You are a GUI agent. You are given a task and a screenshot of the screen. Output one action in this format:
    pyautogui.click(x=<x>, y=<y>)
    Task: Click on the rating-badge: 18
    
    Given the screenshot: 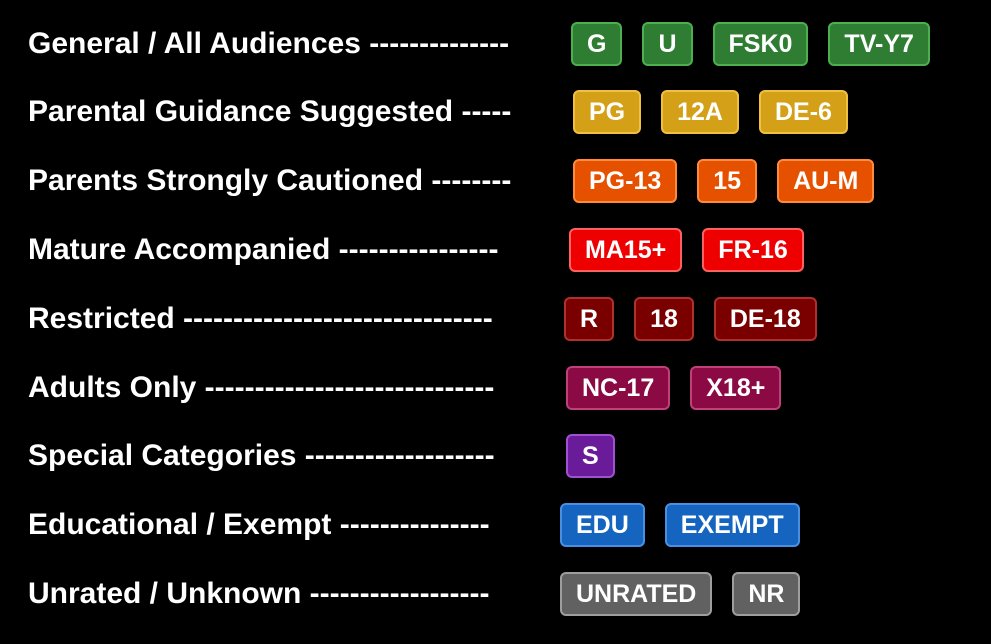 What is the action you would take?
    pyautogui.click(x=664, y=319)
    